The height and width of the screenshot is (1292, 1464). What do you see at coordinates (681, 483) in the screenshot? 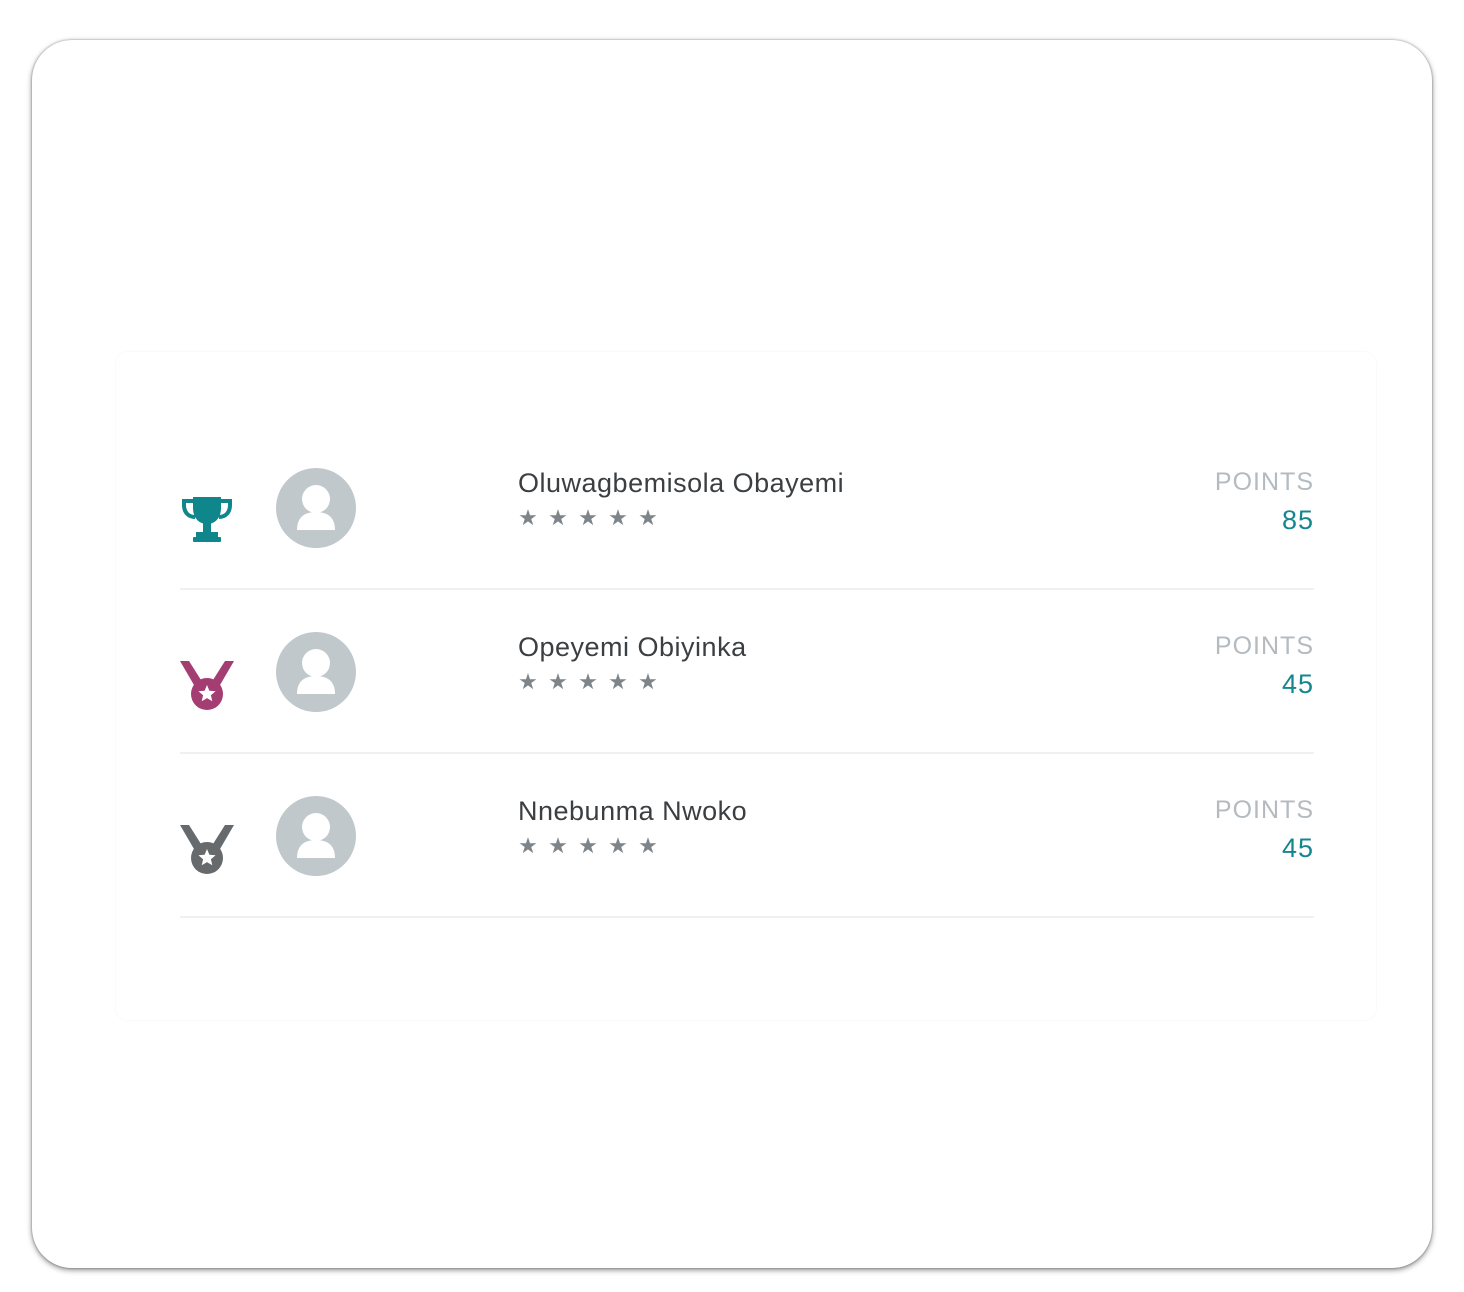
I see `user-name: Oluwagbemisola Obayemi` at bounding box center [681, 483].